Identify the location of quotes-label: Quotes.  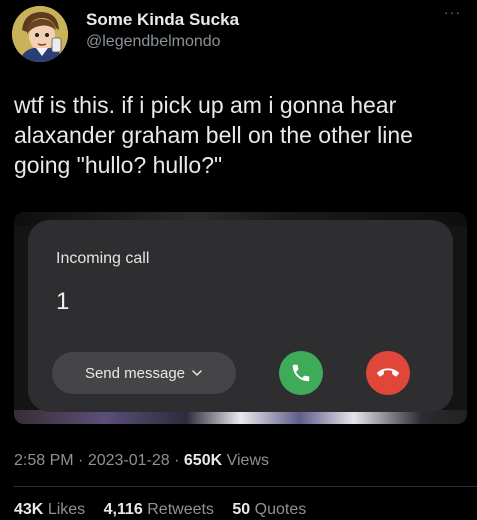
(280, 509).